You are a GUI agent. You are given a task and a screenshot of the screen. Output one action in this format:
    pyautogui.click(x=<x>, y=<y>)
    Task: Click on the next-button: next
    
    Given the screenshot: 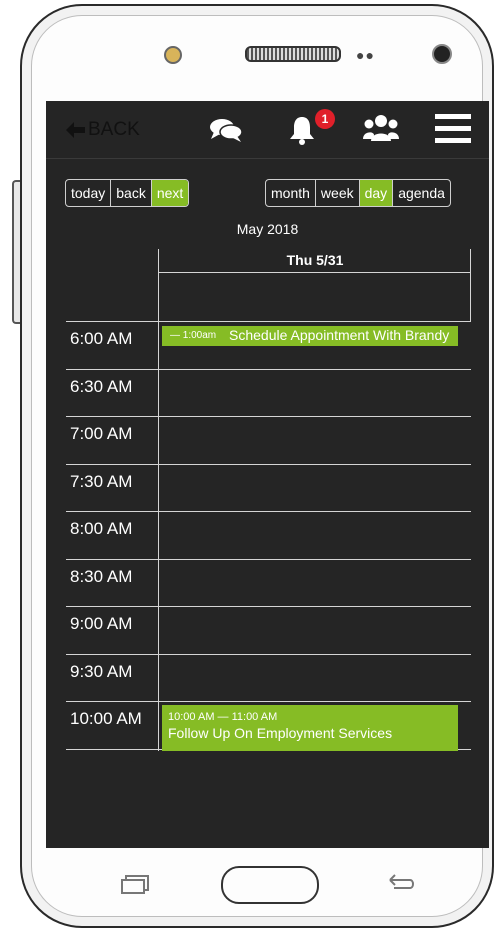 What is the action you would take?
    pyautogui.click(x=170, y=193)
    